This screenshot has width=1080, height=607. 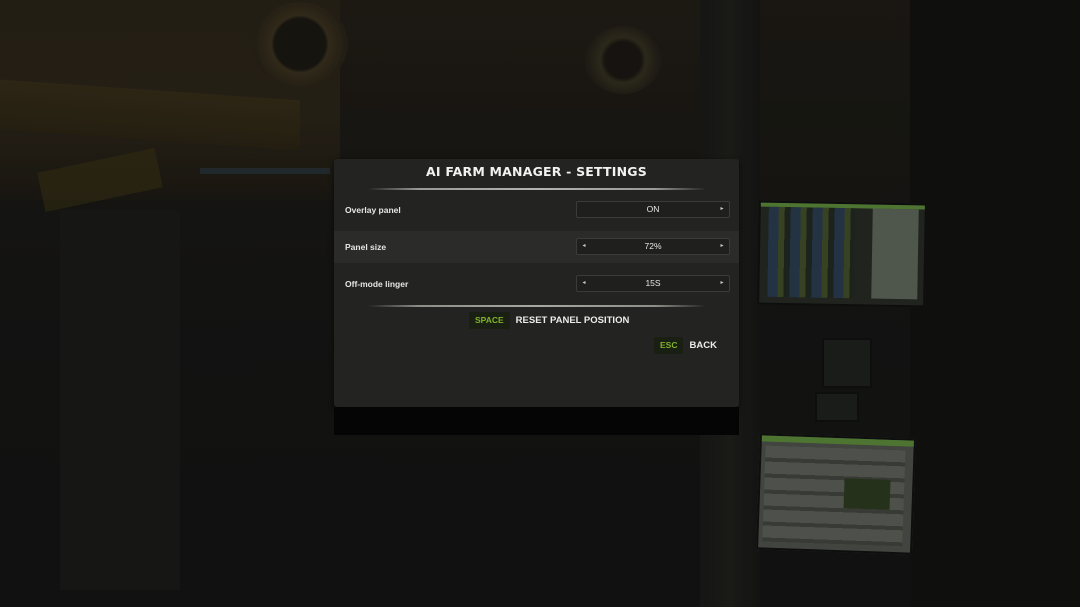 I want to click on monitor-graph, so click(x=811, y=252).